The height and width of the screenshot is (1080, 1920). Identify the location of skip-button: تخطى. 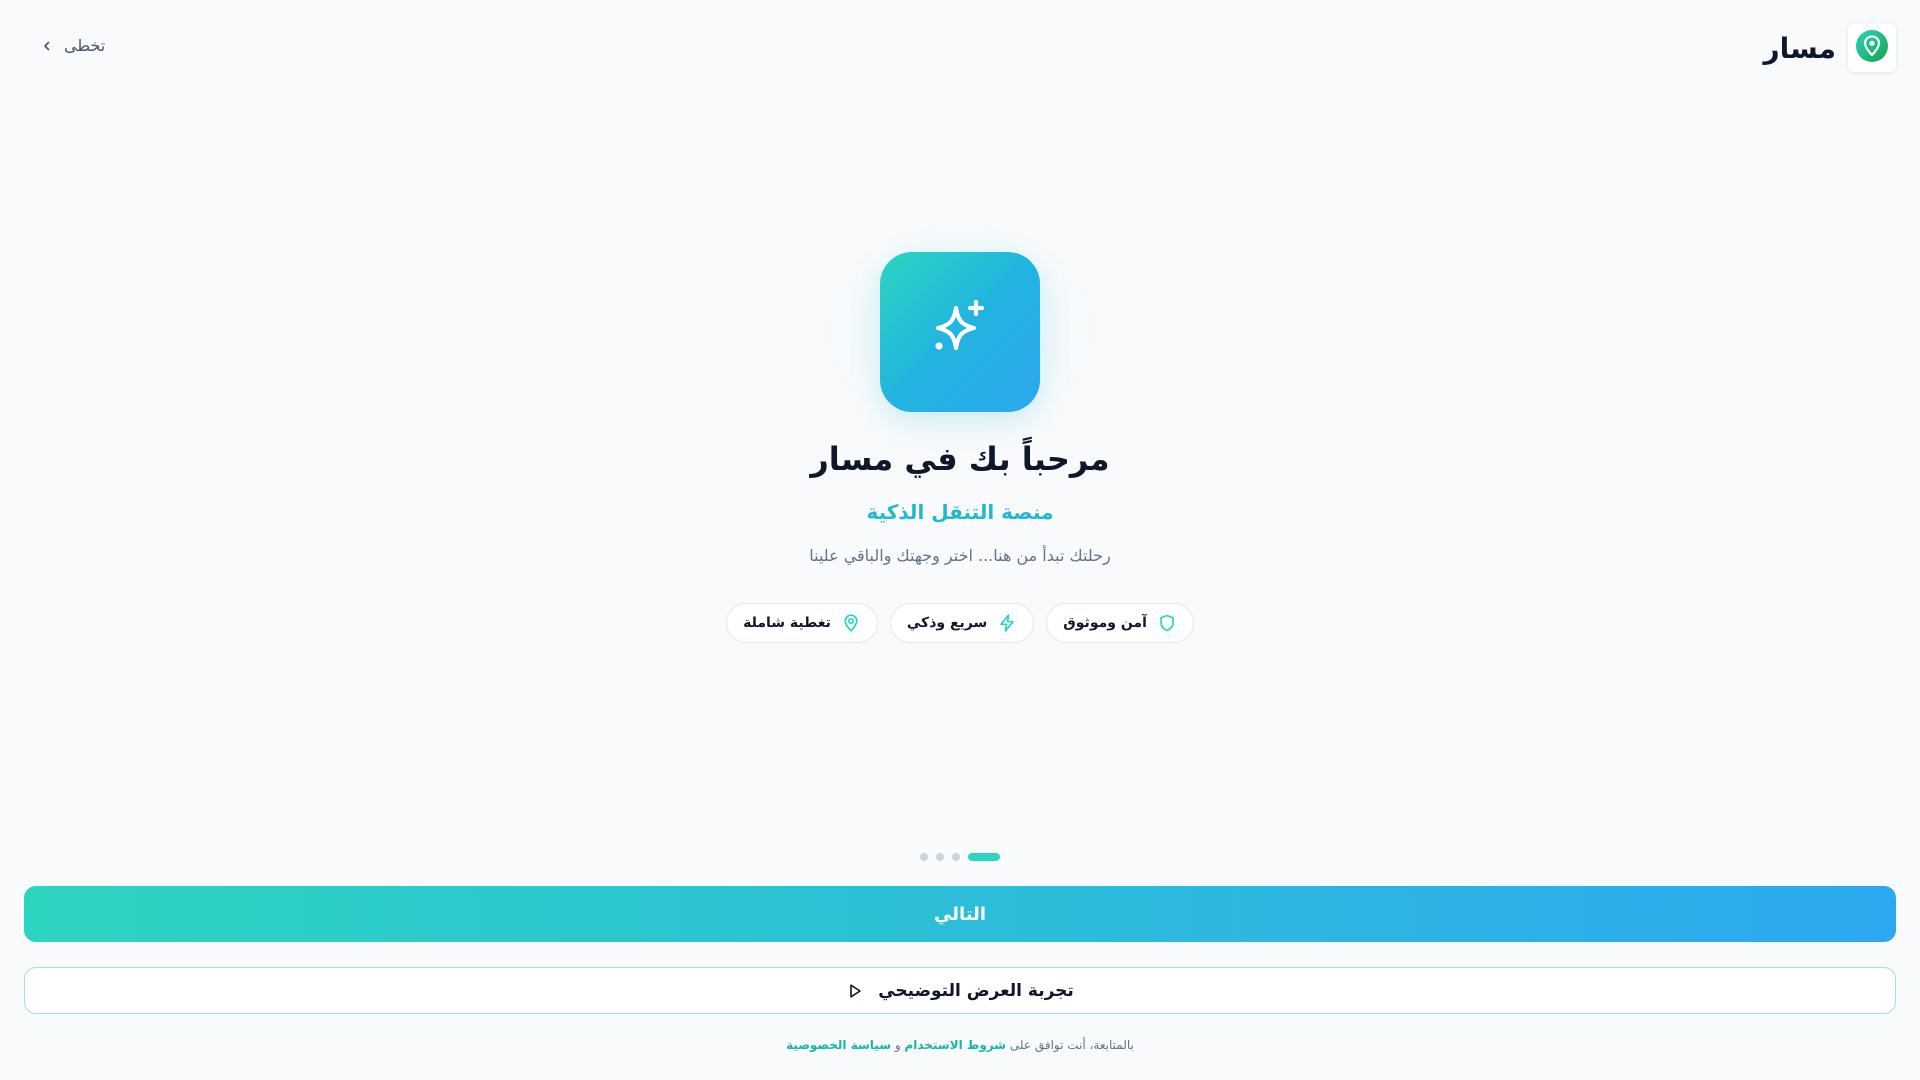
(72, 45).